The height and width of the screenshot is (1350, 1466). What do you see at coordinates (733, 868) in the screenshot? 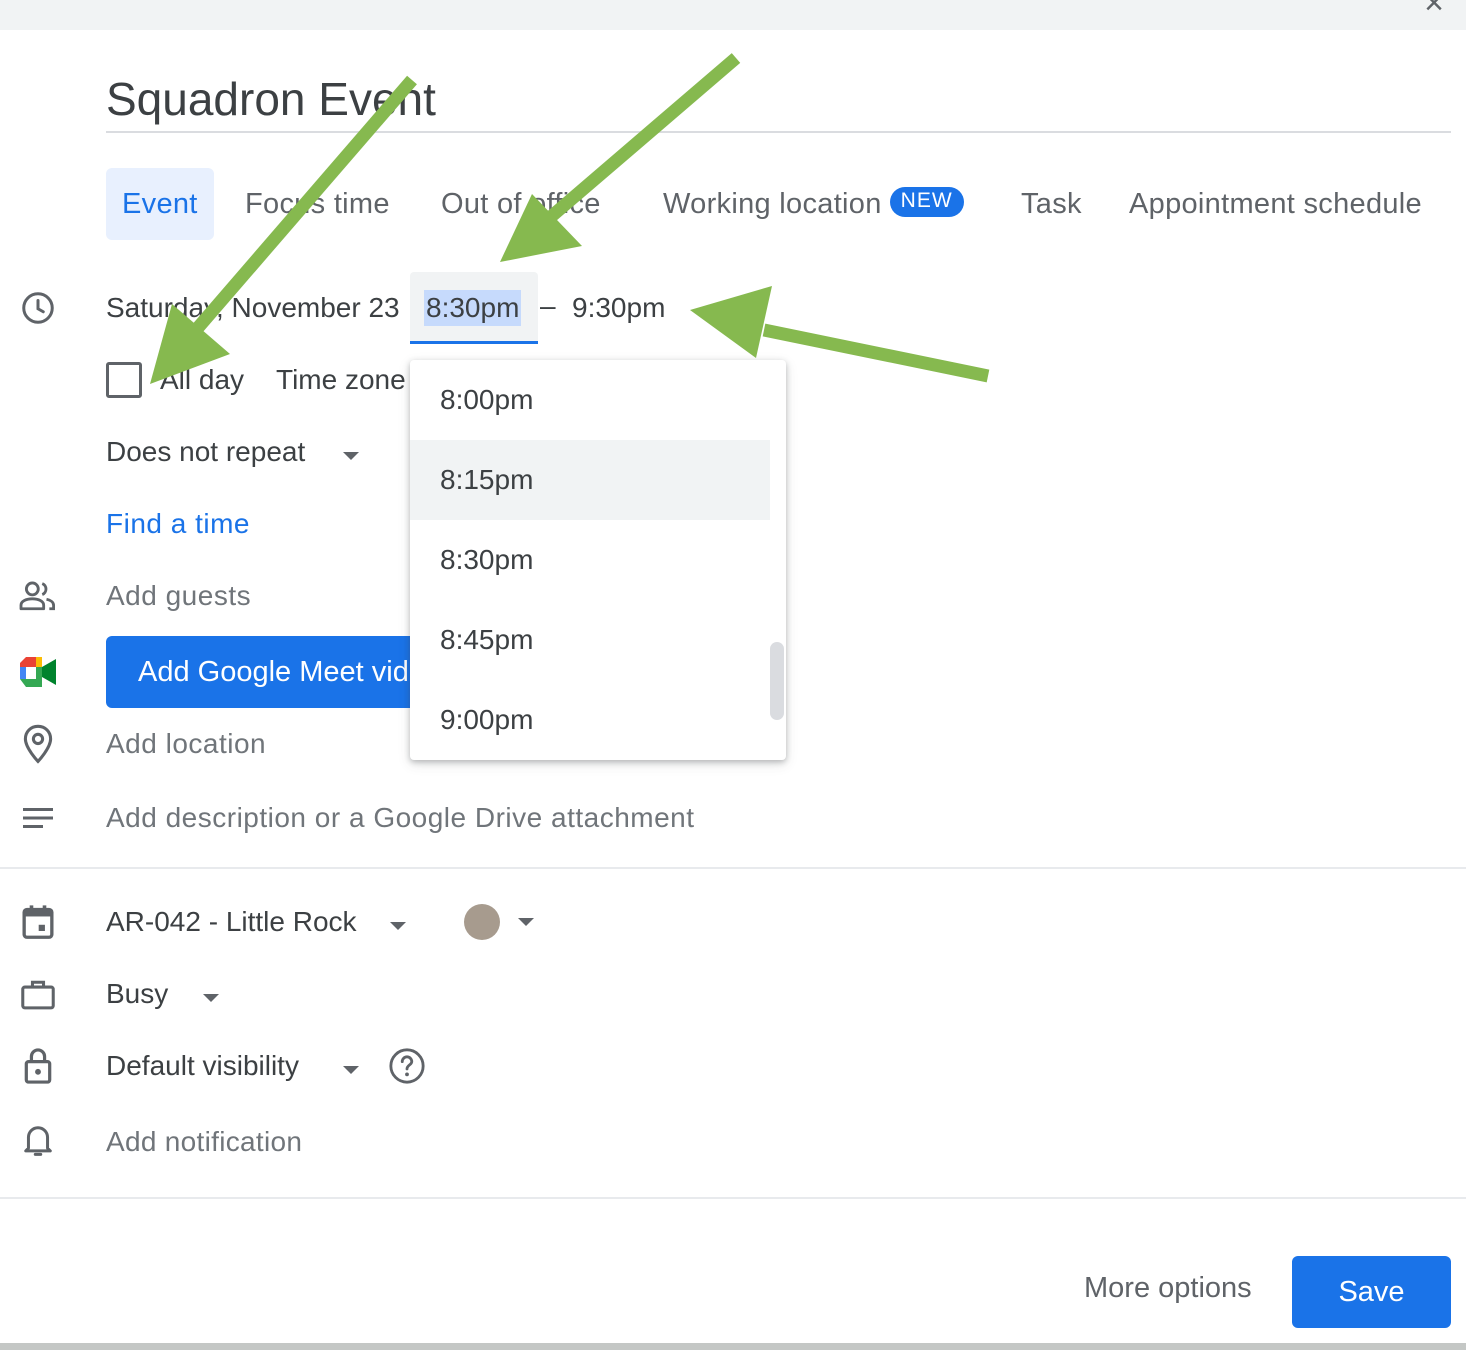
I see `section-divider` at bounding box center [733, 868].